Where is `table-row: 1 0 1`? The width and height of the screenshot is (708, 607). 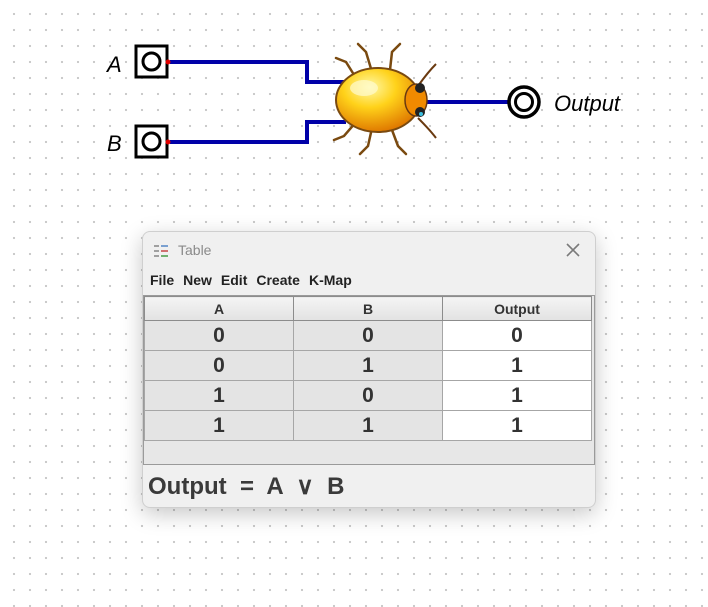 table-row: 1 0 1 is located at coordinates (368, 395).